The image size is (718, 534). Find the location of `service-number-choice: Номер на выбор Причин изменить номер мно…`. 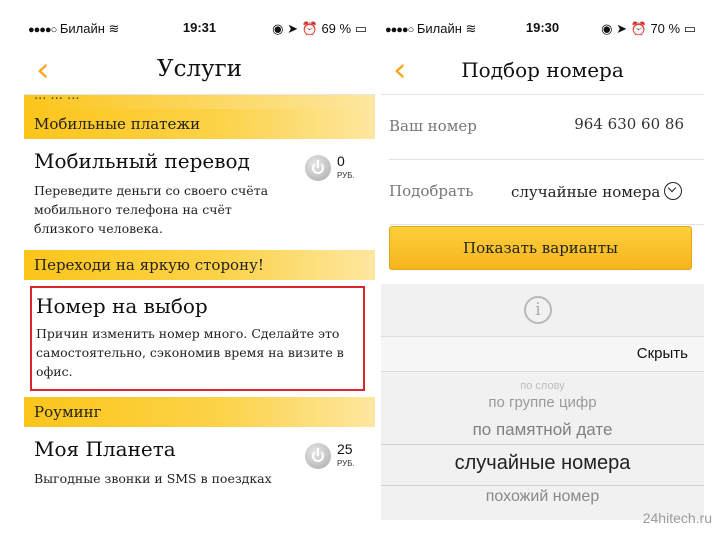

service-number-choice: Номер на выбор Причин изменить номер мно… is located at coordinates (197, 338).